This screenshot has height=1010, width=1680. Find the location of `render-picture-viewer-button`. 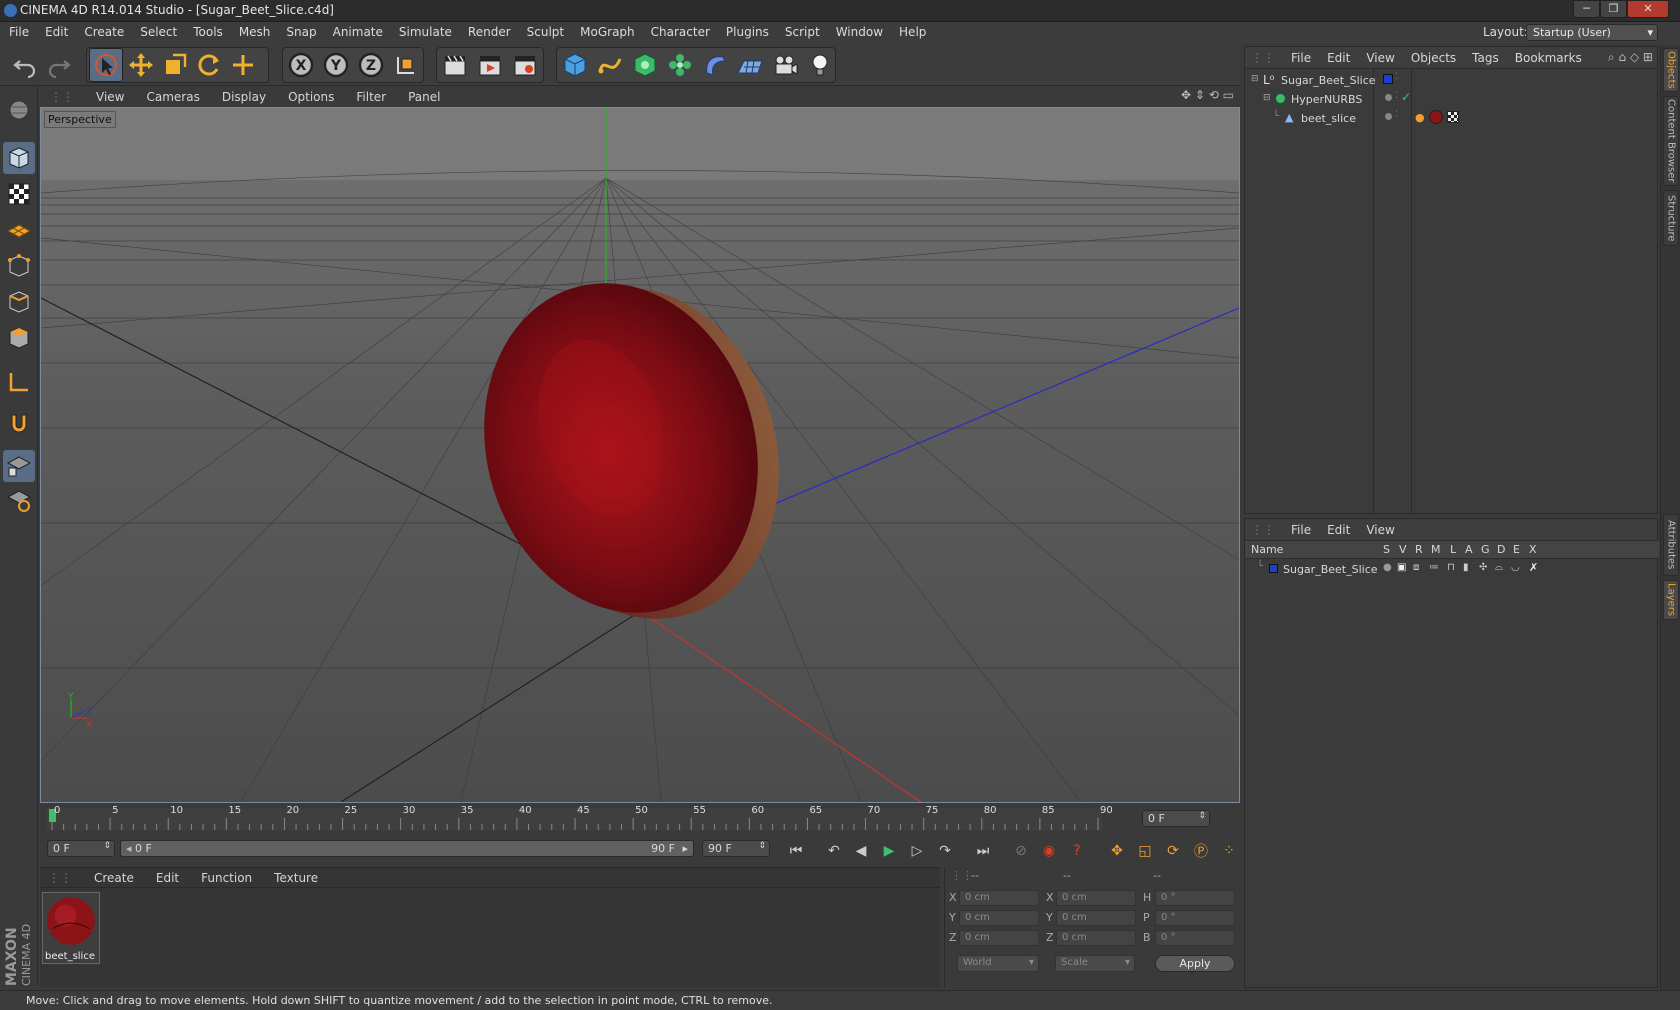

render-picture-viewer-button is located at coordinates (490, 65).